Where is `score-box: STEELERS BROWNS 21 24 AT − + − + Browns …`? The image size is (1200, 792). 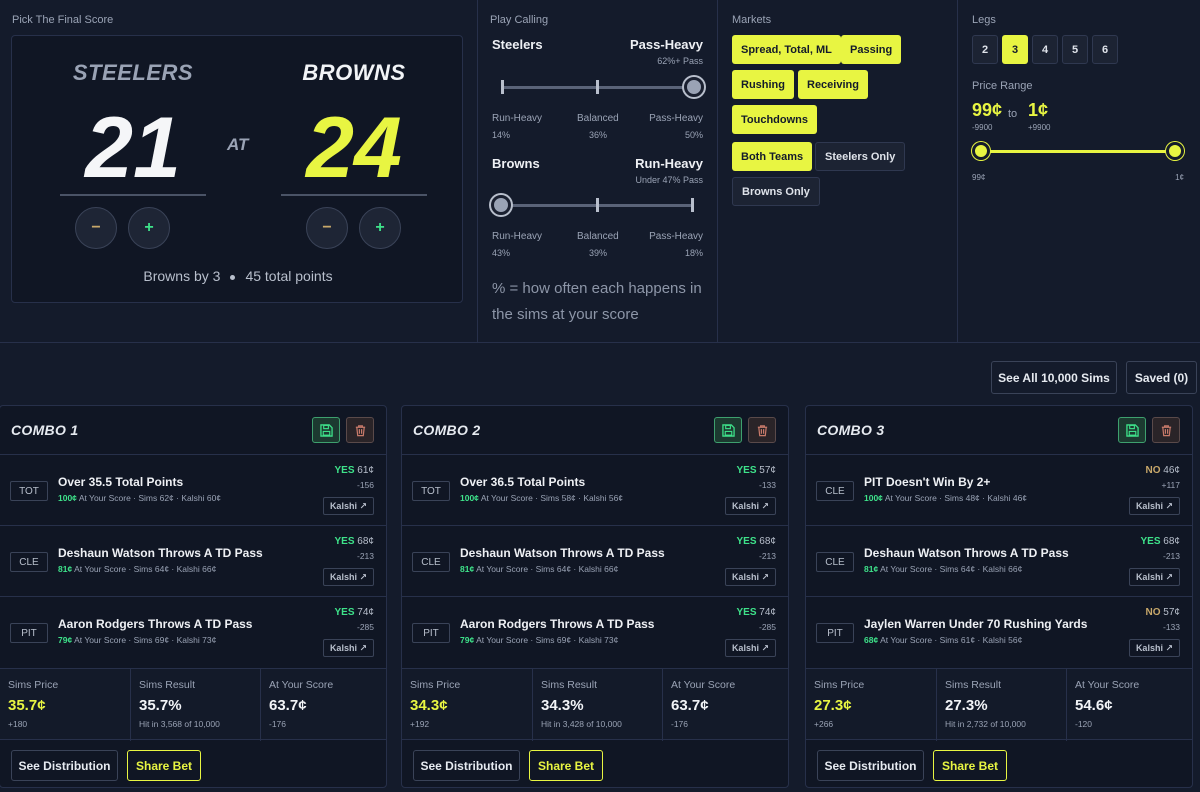 score-box: STEELERS BROWNS 21 24 AT − + − + Browns … is located at coordinates (237, 169).